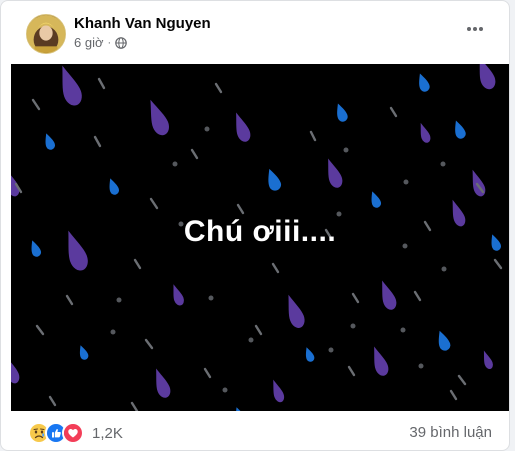 Image resolution: width=515 pixels, height=451 pixels. Describe the element at coordinates (255, 430) in the screenshot. I see `post-footer: 1,2K 39 bình luận` at that location.